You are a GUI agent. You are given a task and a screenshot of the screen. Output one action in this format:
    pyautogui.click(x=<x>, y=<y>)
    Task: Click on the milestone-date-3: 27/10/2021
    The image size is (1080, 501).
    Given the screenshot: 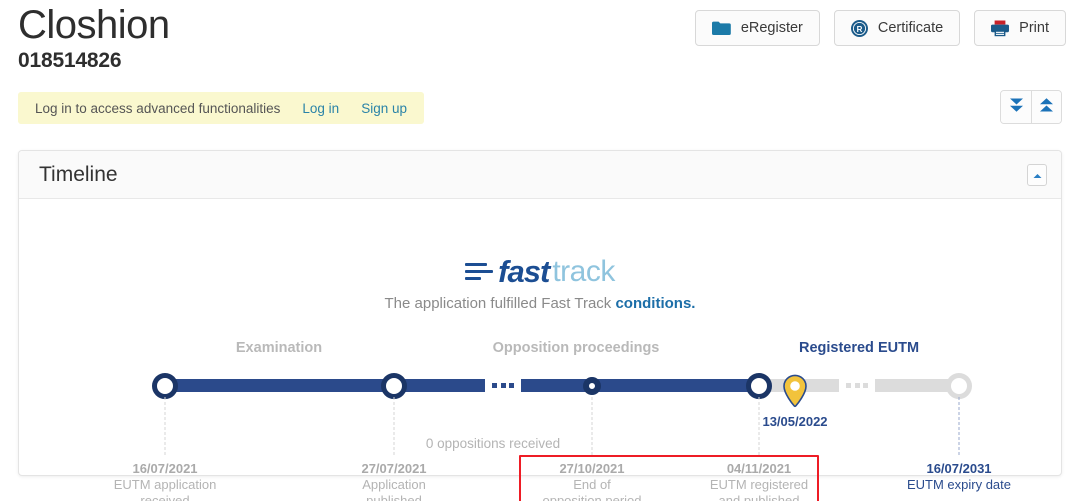 What is the action you would take?
    pyautogui.click(x=592, y=468)
    